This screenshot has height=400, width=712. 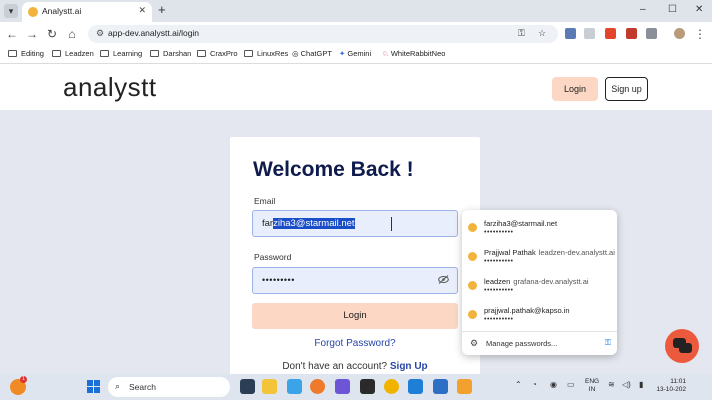 What do you see at coordinates (391, 224) in the screenshot?
I see `text-cursor` at bounding box center [391, 224].